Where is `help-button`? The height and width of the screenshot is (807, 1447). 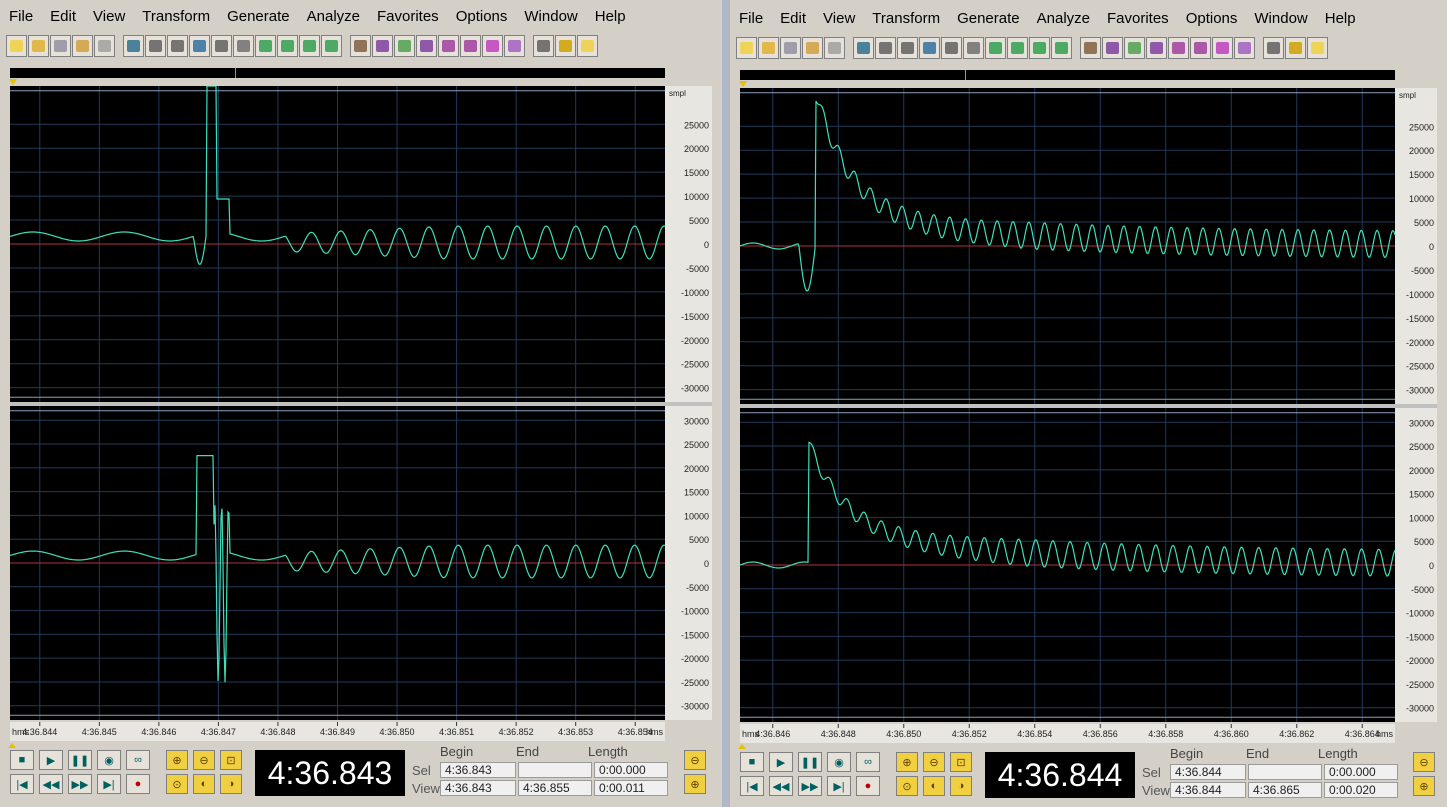 help-button is located at coordinates (587, 46).